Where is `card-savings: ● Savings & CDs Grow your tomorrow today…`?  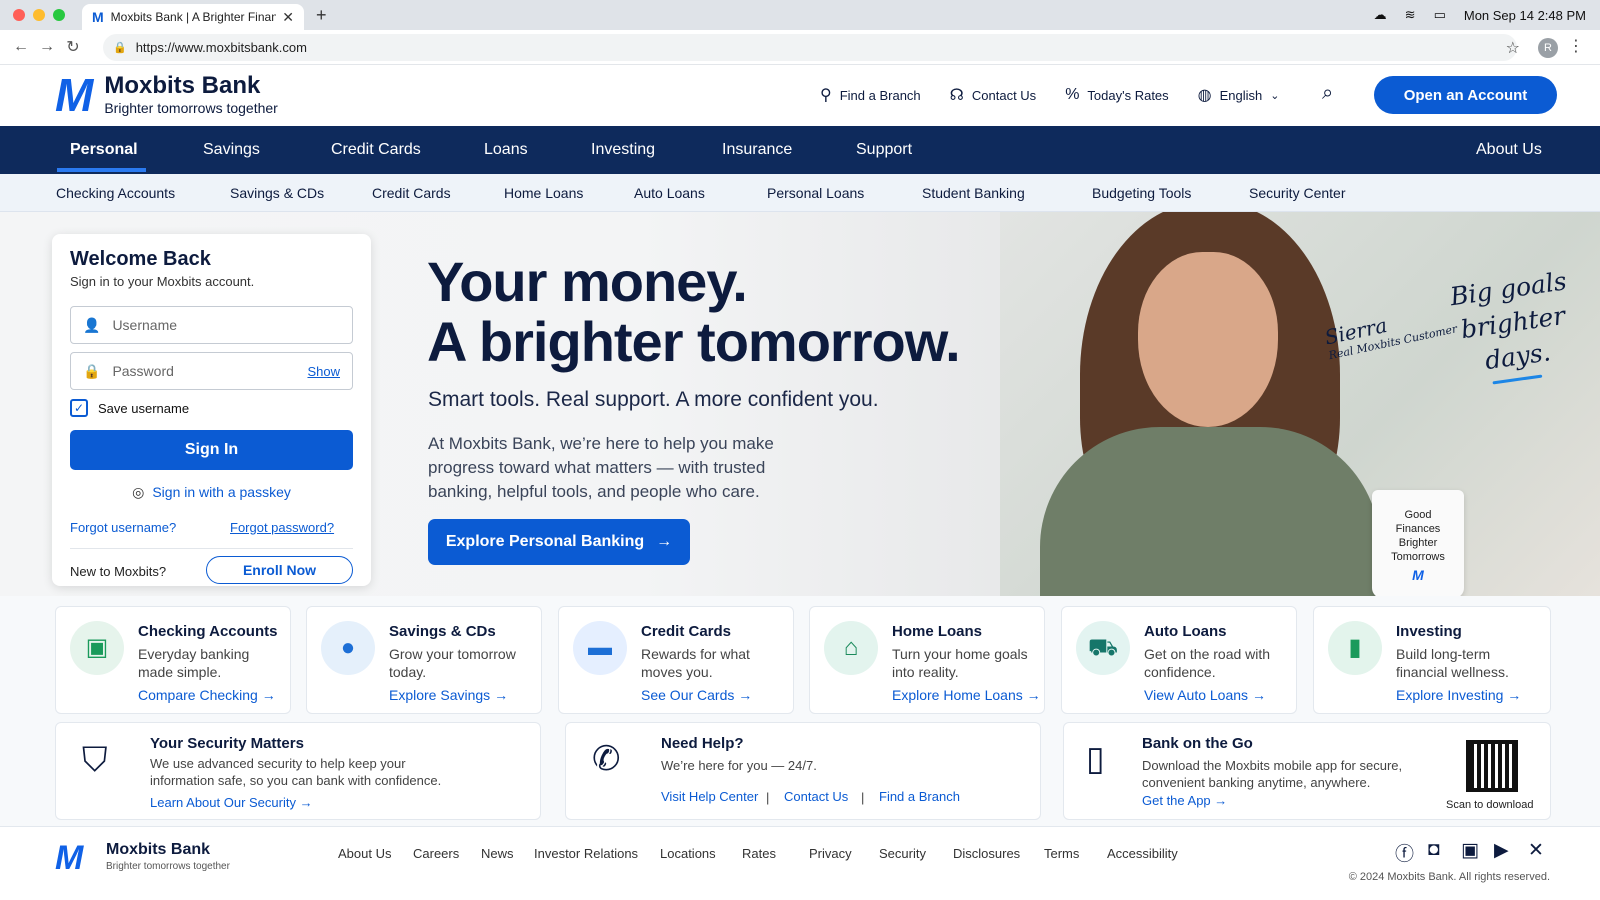
card-savings: ● Savings & CDs Grow your tomorrow today… is located at coordinates (424, 660).